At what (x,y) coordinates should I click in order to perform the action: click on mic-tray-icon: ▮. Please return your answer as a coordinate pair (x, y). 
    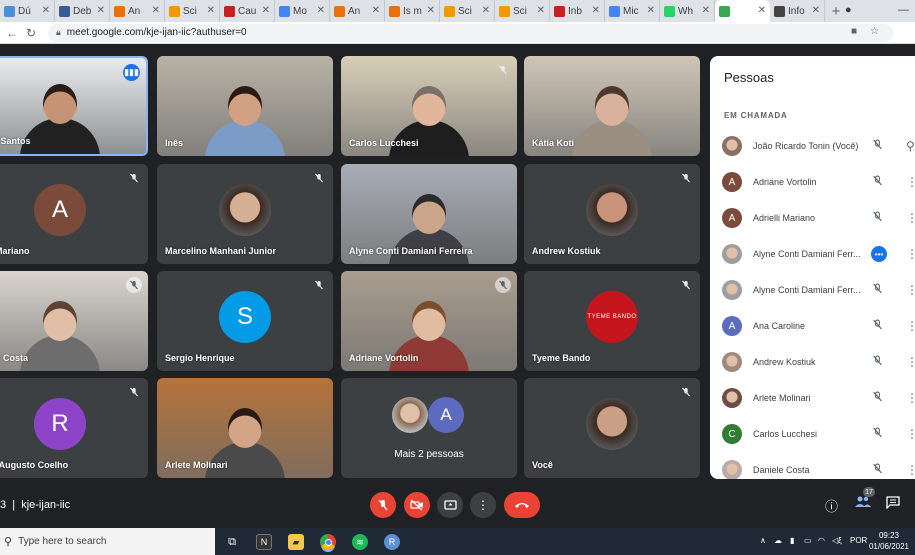
    Looking at the image, I should click on (792, 540).